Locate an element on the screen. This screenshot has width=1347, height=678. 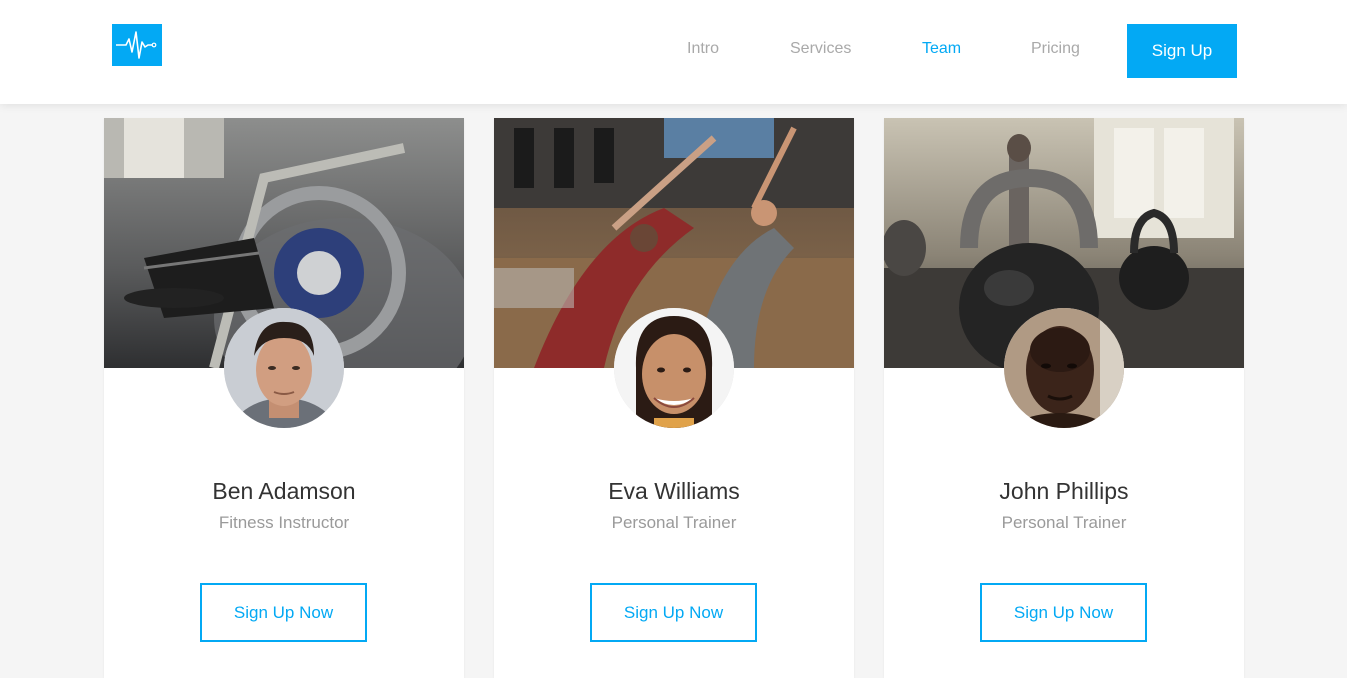
logo is located at coordinates (137, 45).